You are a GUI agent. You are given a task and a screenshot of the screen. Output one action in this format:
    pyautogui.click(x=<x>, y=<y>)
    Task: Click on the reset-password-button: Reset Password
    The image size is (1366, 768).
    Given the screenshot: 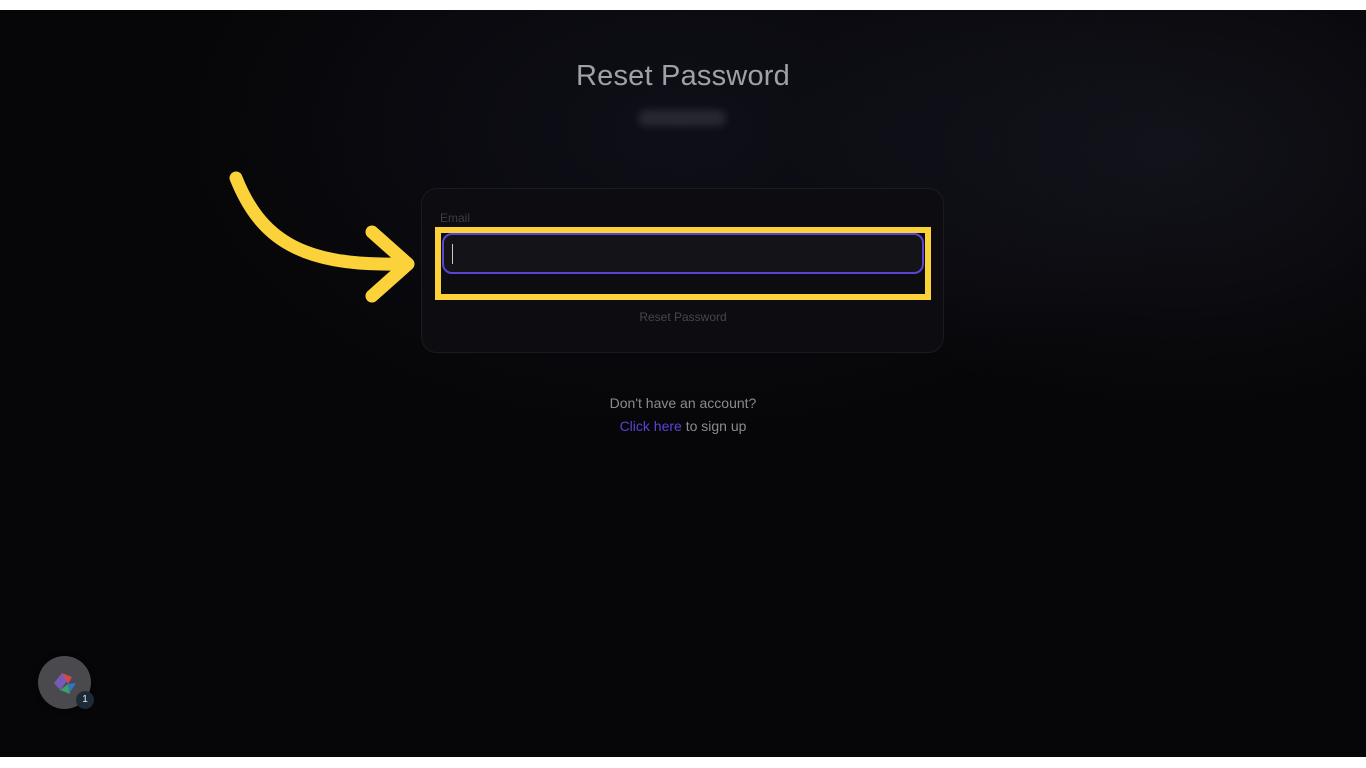 What is the action you would take?
    pyautogui.click(x=683, y=317)
    